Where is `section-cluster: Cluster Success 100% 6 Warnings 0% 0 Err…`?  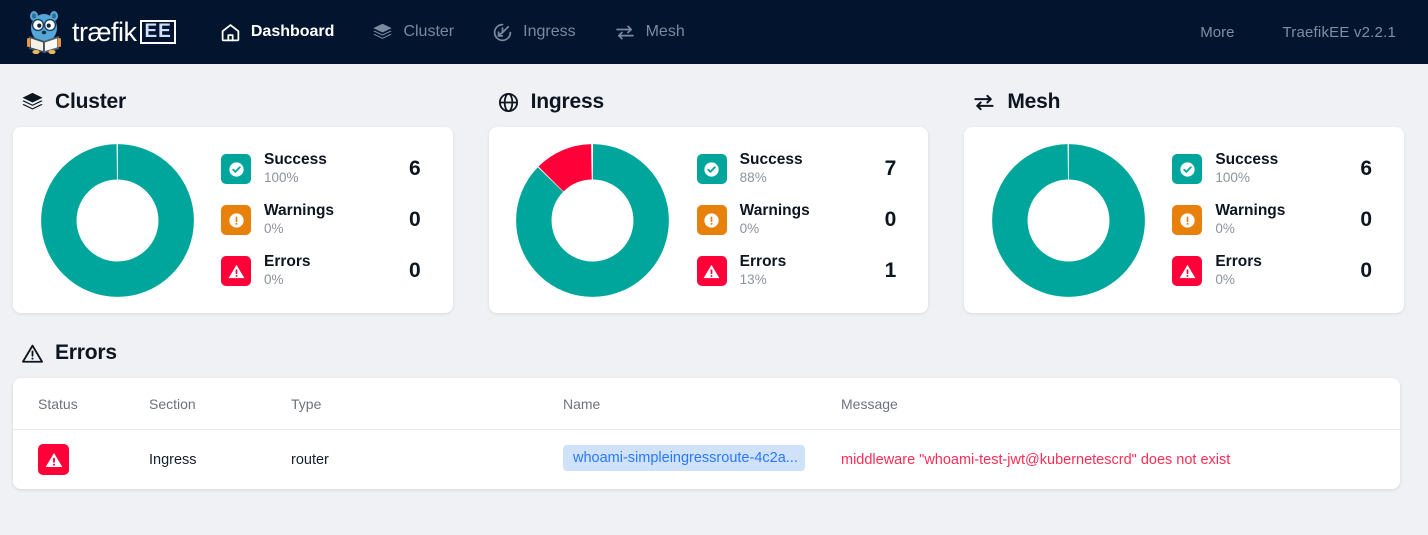
section-cluster: Cluster Success 100% 6 Warnings 0% 0 Err… is located at coordinates (233, 201).